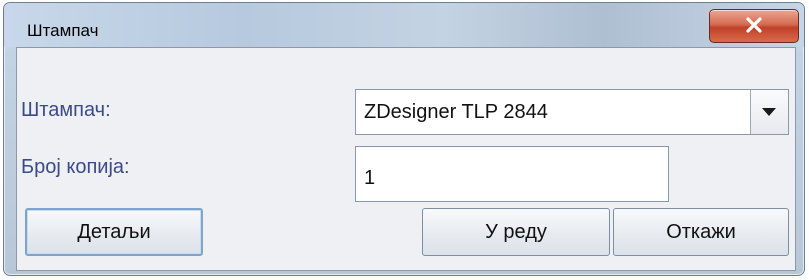 The width and height of the screenshot is (809, 280). Describe the element at coordinates (66, 110) in the screenshot. I see `printer-label: Штампач:` at that location.